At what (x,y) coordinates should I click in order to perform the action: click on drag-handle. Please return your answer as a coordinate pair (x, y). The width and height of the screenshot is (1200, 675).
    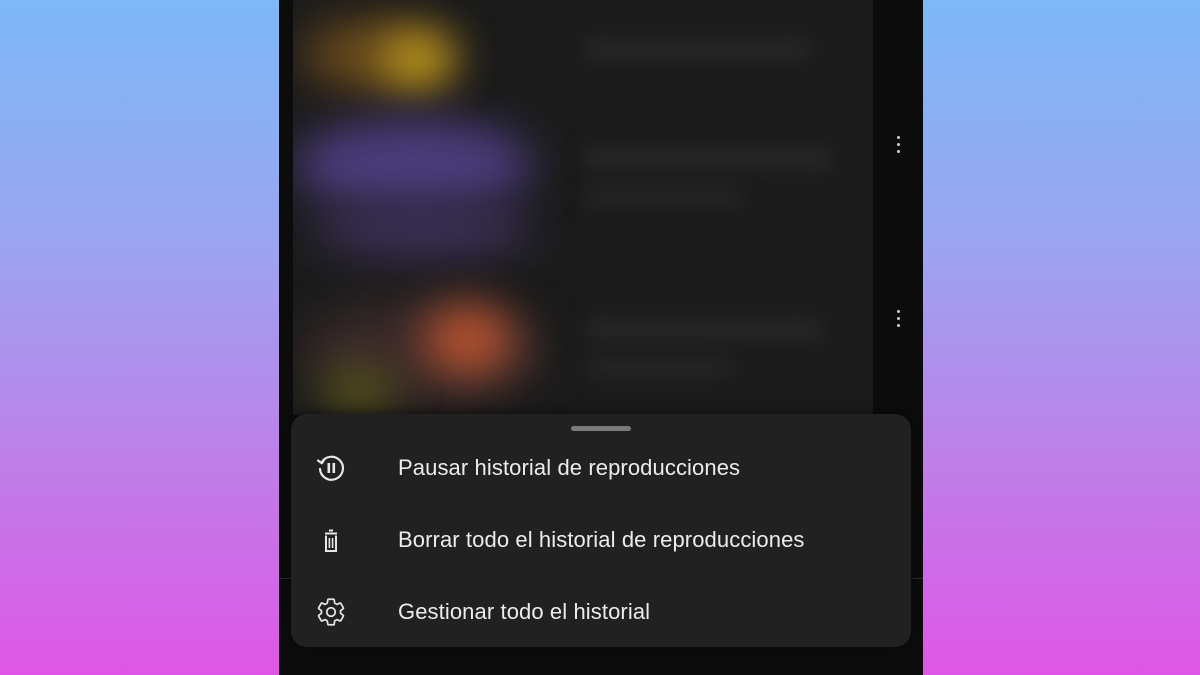
    Looking at the image, I should click on (601, 428).